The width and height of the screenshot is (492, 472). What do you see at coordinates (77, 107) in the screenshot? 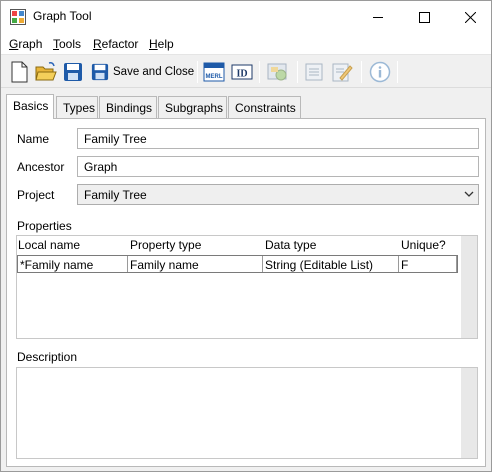
I see `tab-types: Types` at bounding box center [77, 107].